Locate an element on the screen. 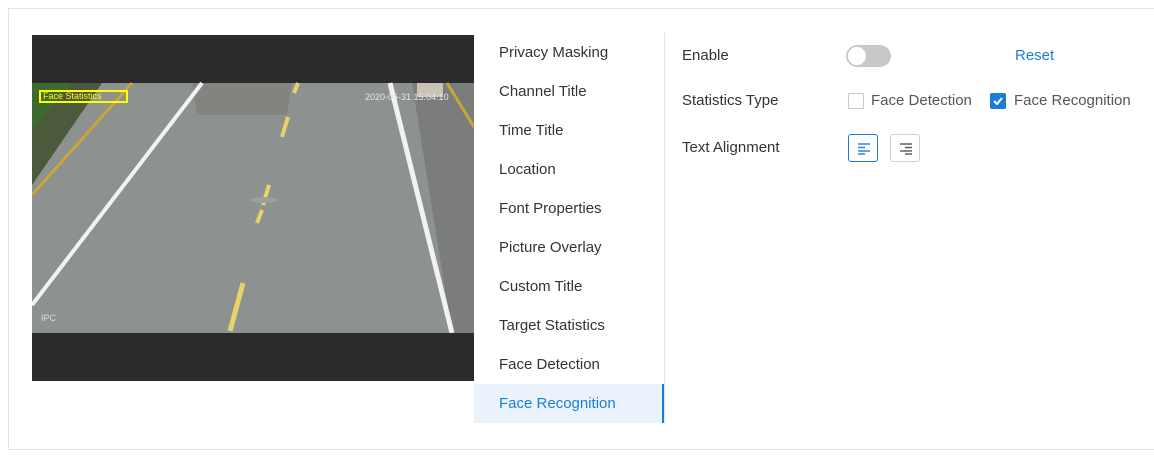 The image size is (1154, 457). menu-item-channel-title: Channel Title is located at coordinates (569, 91).